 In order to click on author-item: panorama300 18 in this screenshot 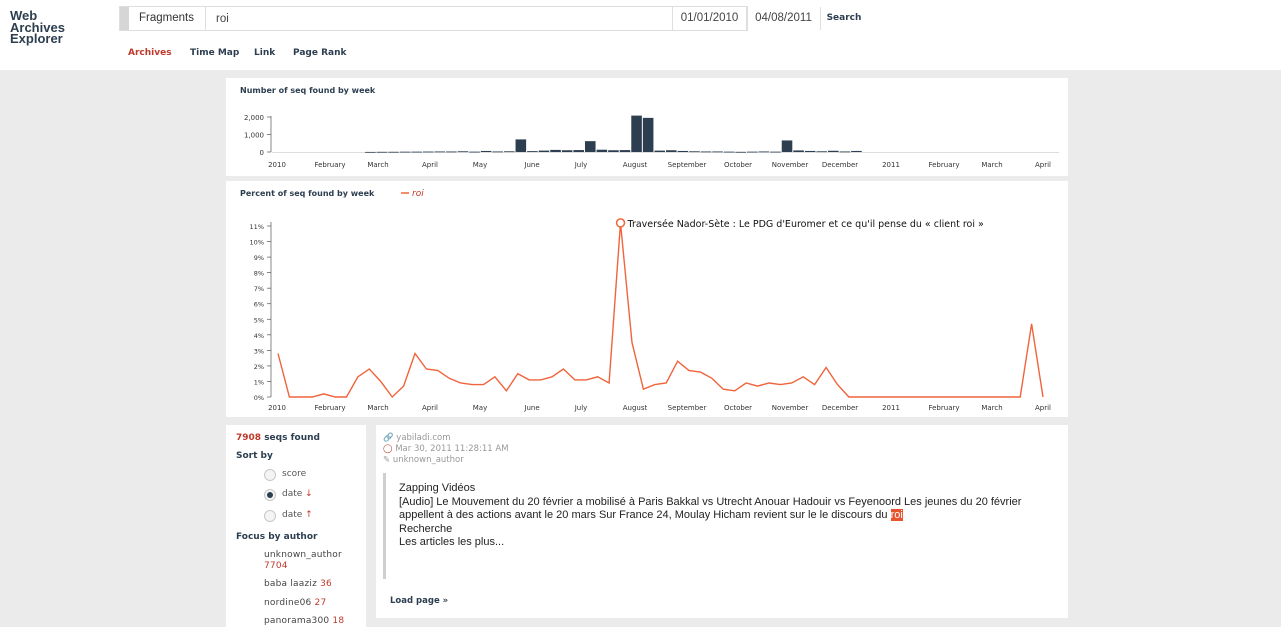, I will do `click(304, 621)`.